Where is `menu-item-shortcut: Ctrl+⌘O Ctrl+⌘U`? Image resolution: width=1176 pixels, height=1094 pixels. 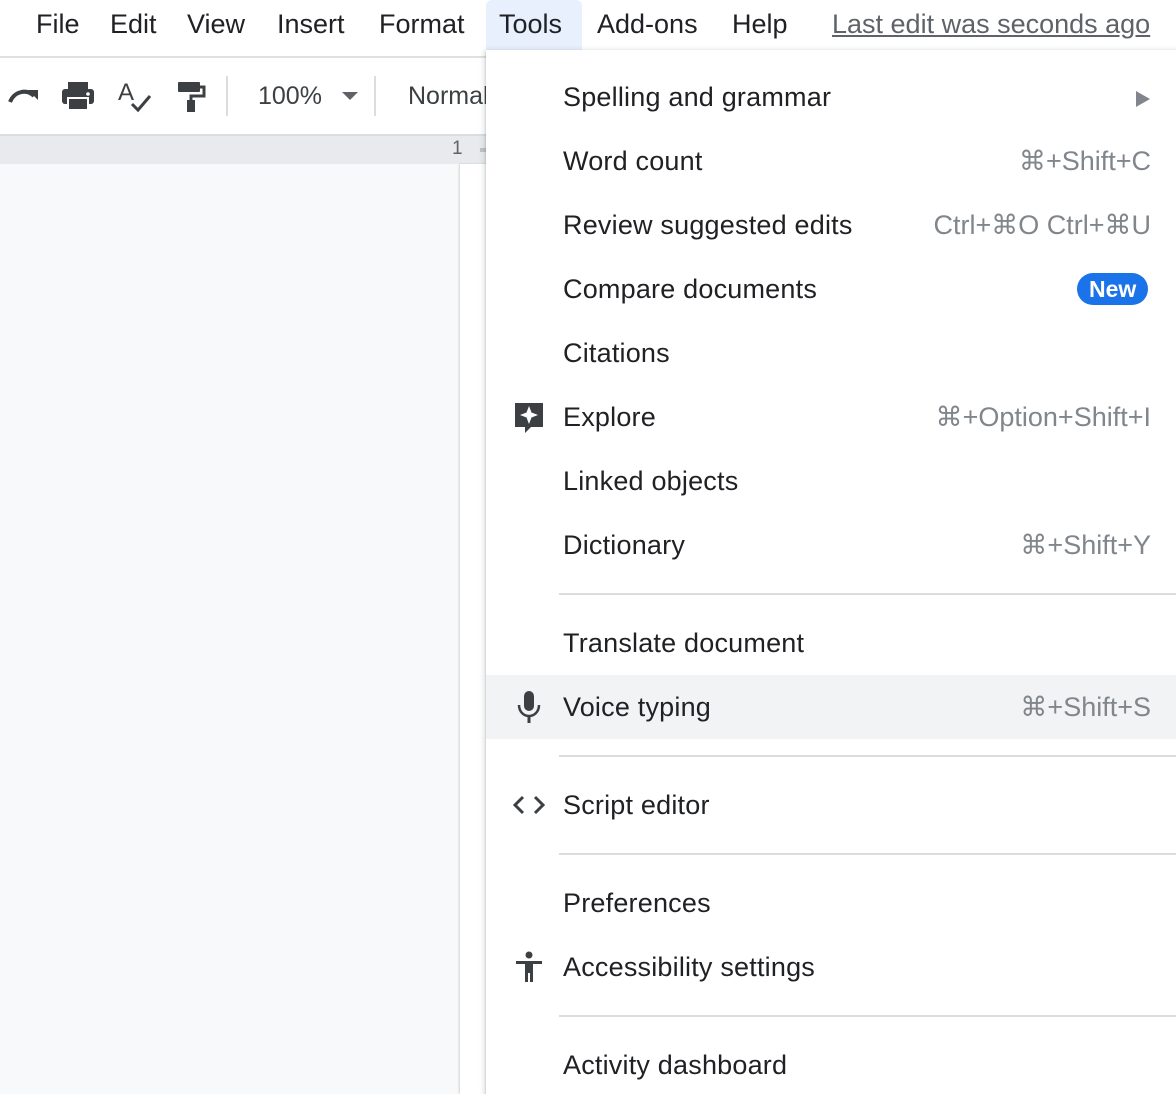 menu-item-shortcut: Ctrl+⌘O Ctrl+⌘U is located at coordinates (1042, 225).